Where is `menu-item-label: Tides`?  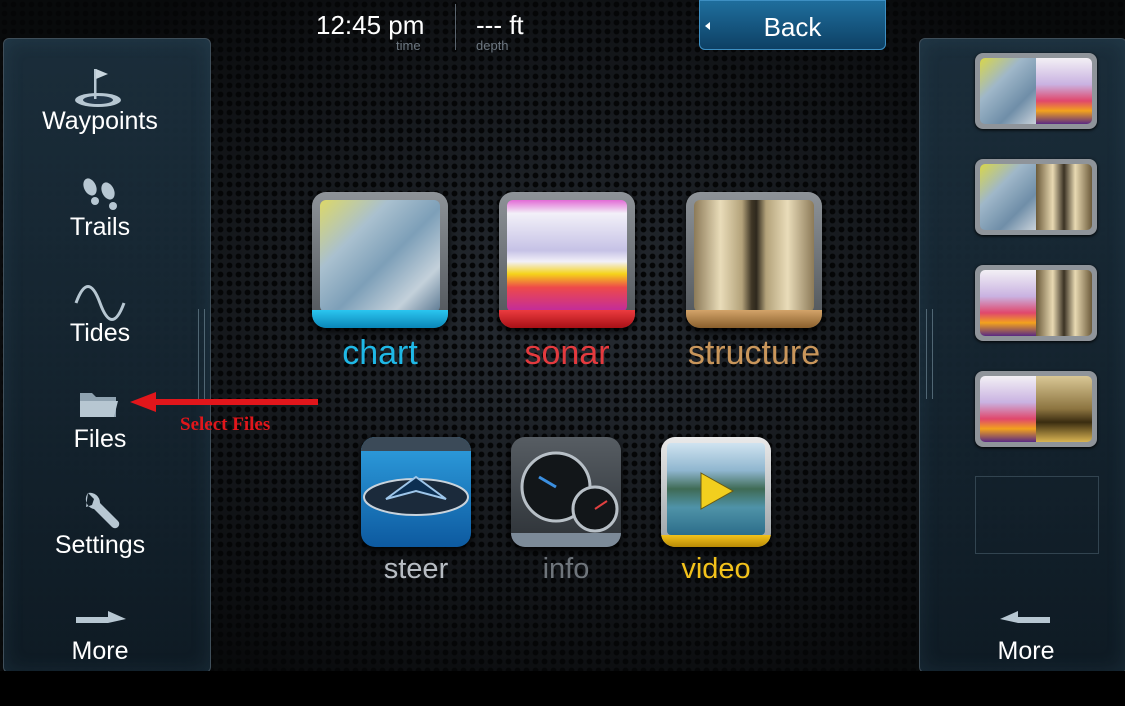
menu-item-label: Tides is located at coordinates (100, 333).